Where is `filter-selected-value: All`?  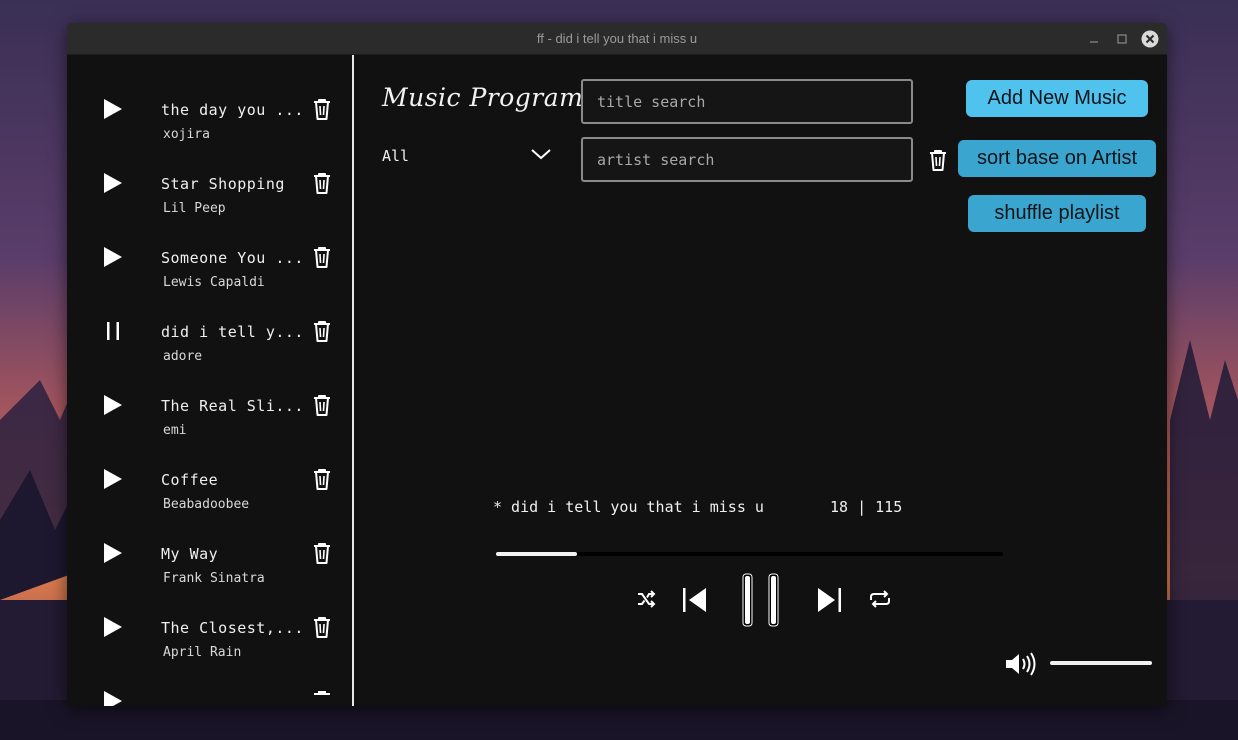 filter-selected-value: All is located at coordinates (396, 156).